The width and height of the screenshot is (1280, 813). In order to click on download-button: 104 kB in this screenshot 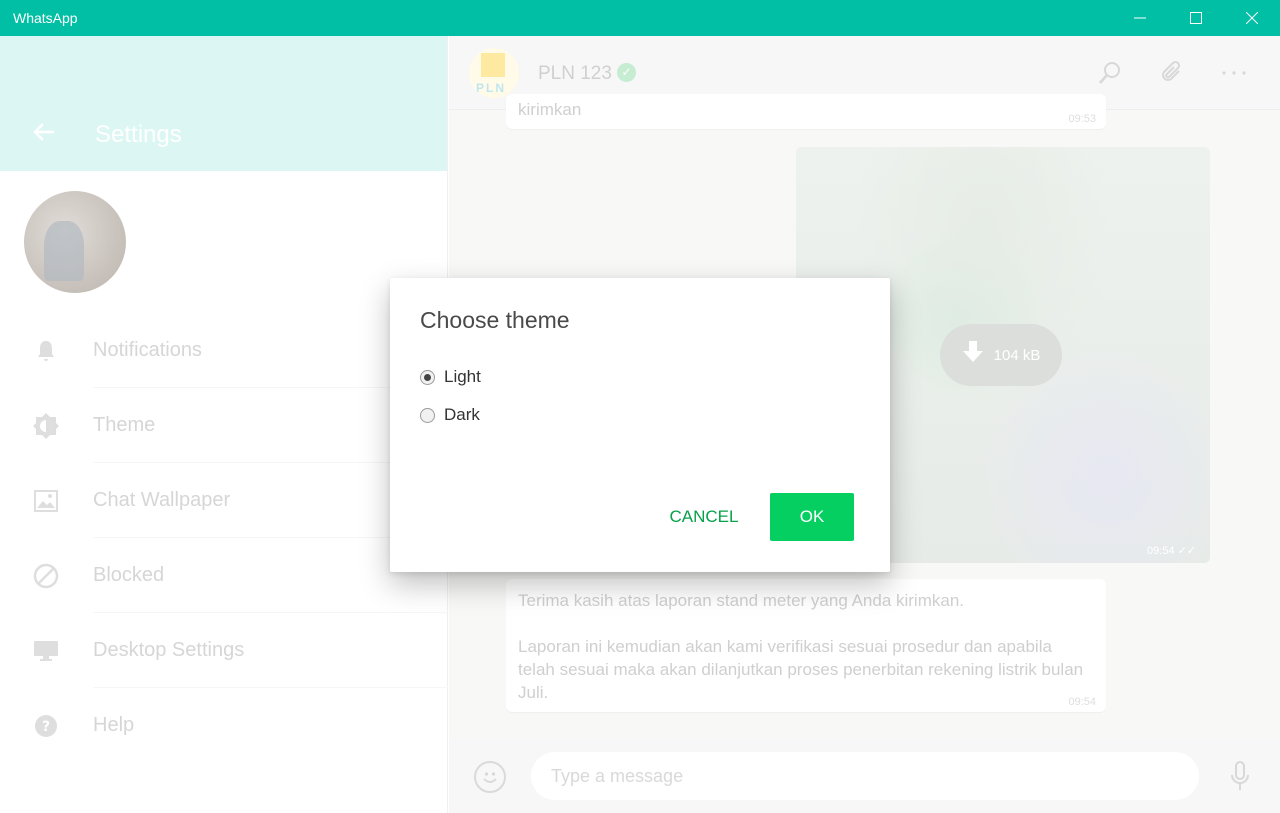, I will do `click(1001, 355)`.